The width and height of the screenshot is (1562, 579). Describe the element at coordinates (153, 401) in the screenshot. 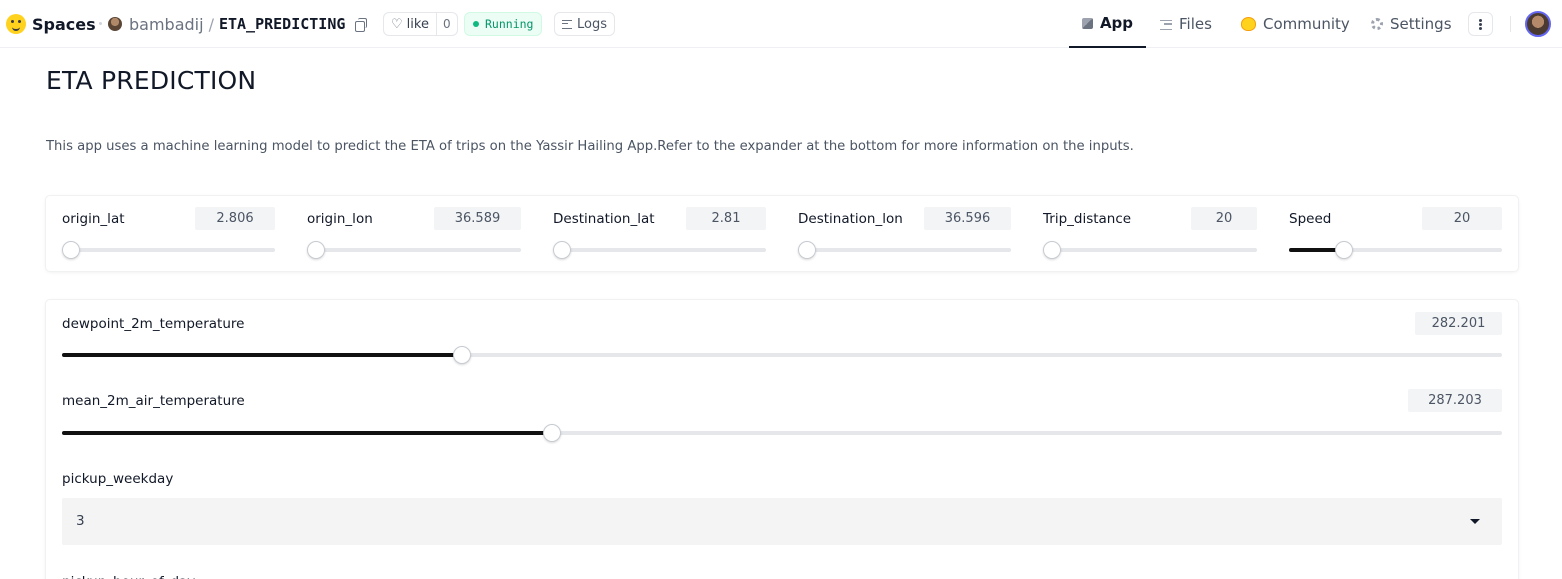

I see `slider-label: mean_2m_air_temperature` at that location.